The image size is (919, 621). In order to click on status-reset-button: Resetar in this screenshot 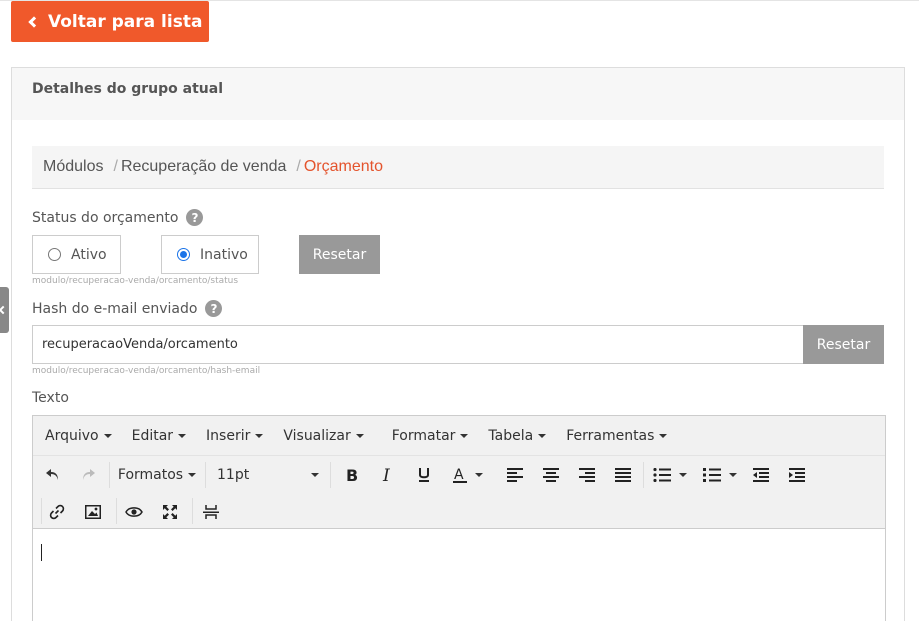, I will do `click(339, 254)`.